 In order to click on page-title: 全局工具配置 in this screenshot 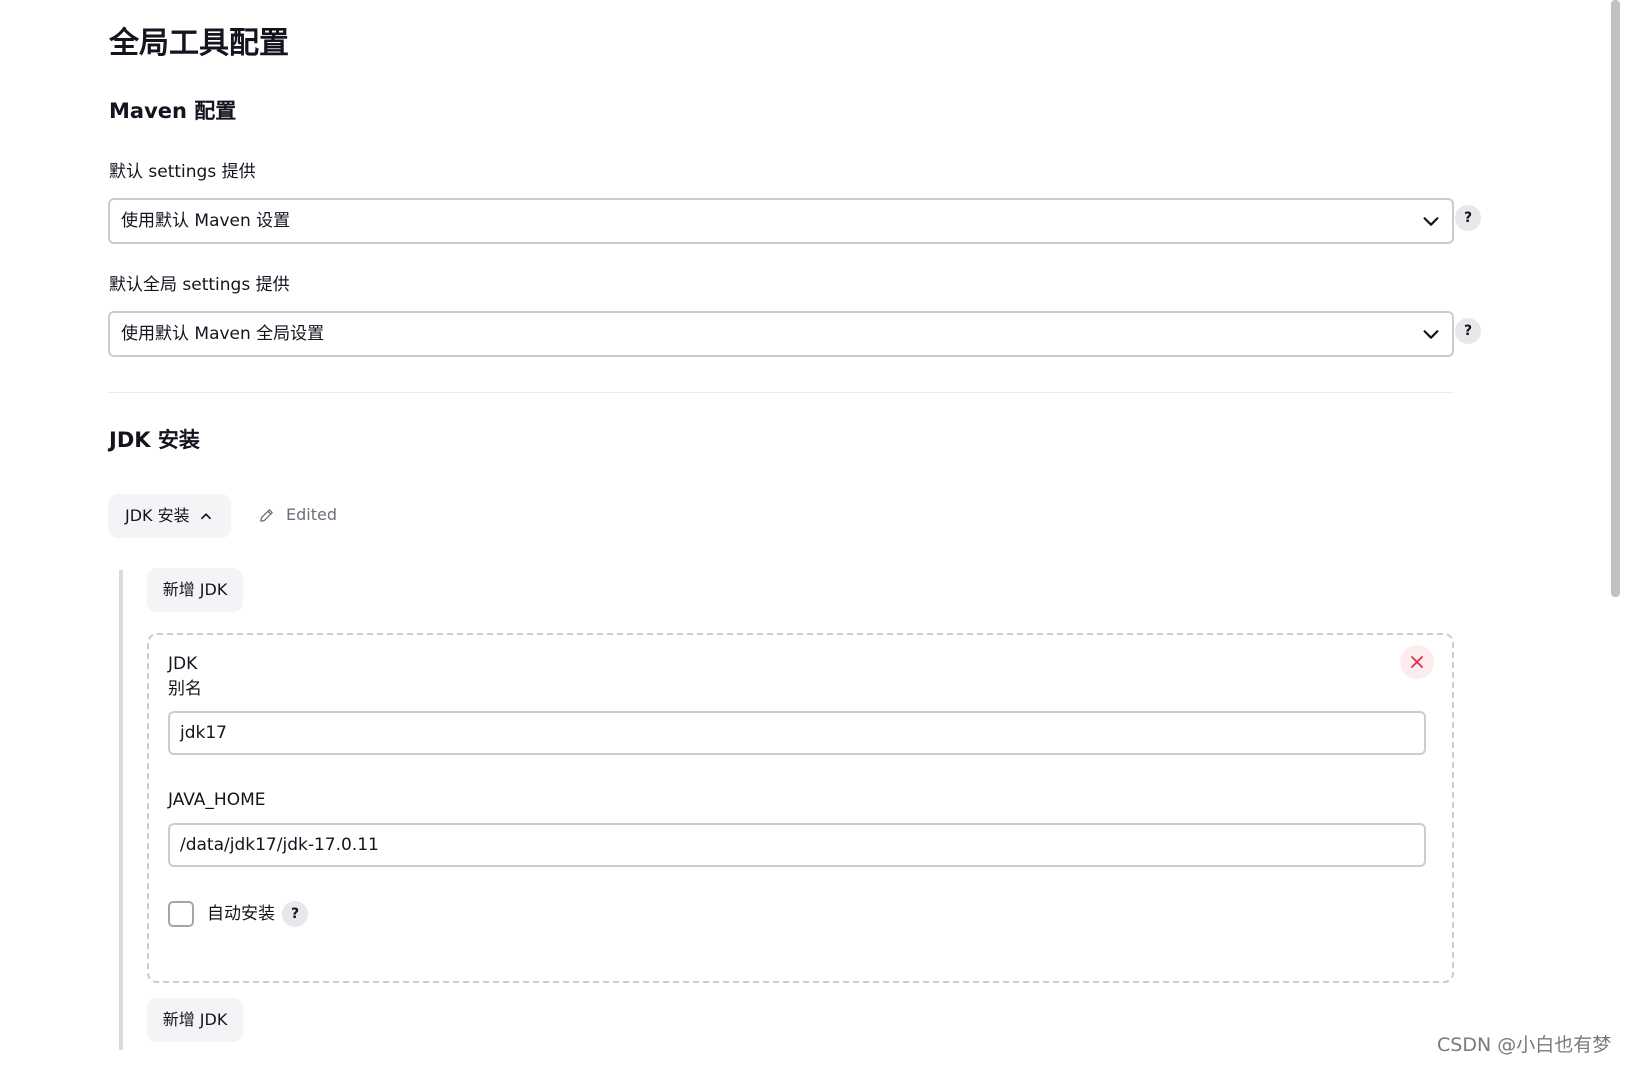, I will do `click(199, 43)`.